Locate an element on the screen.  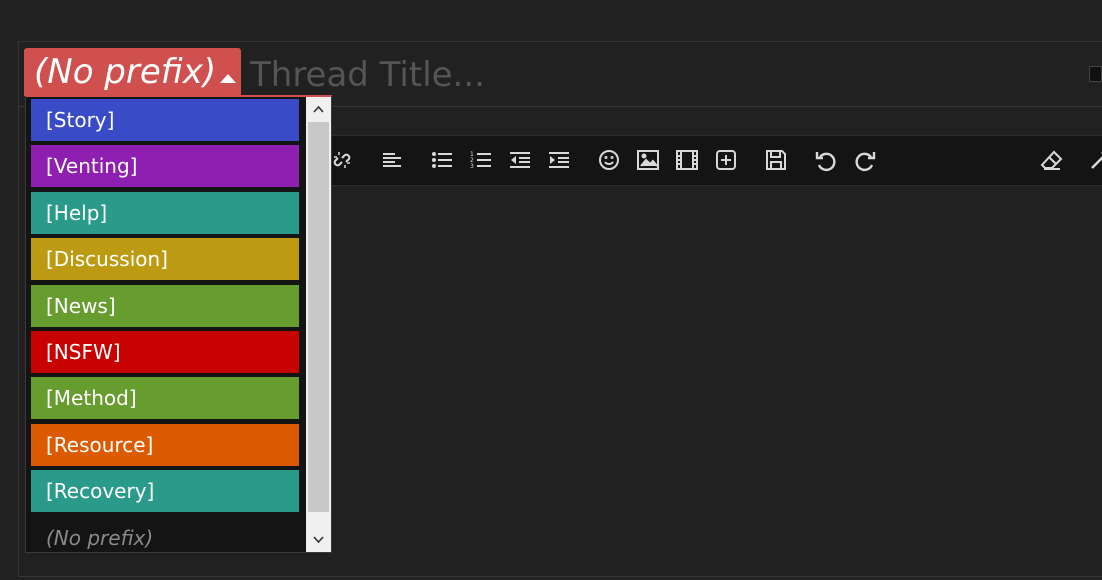
video-icon is located at coordinates (687, 160).